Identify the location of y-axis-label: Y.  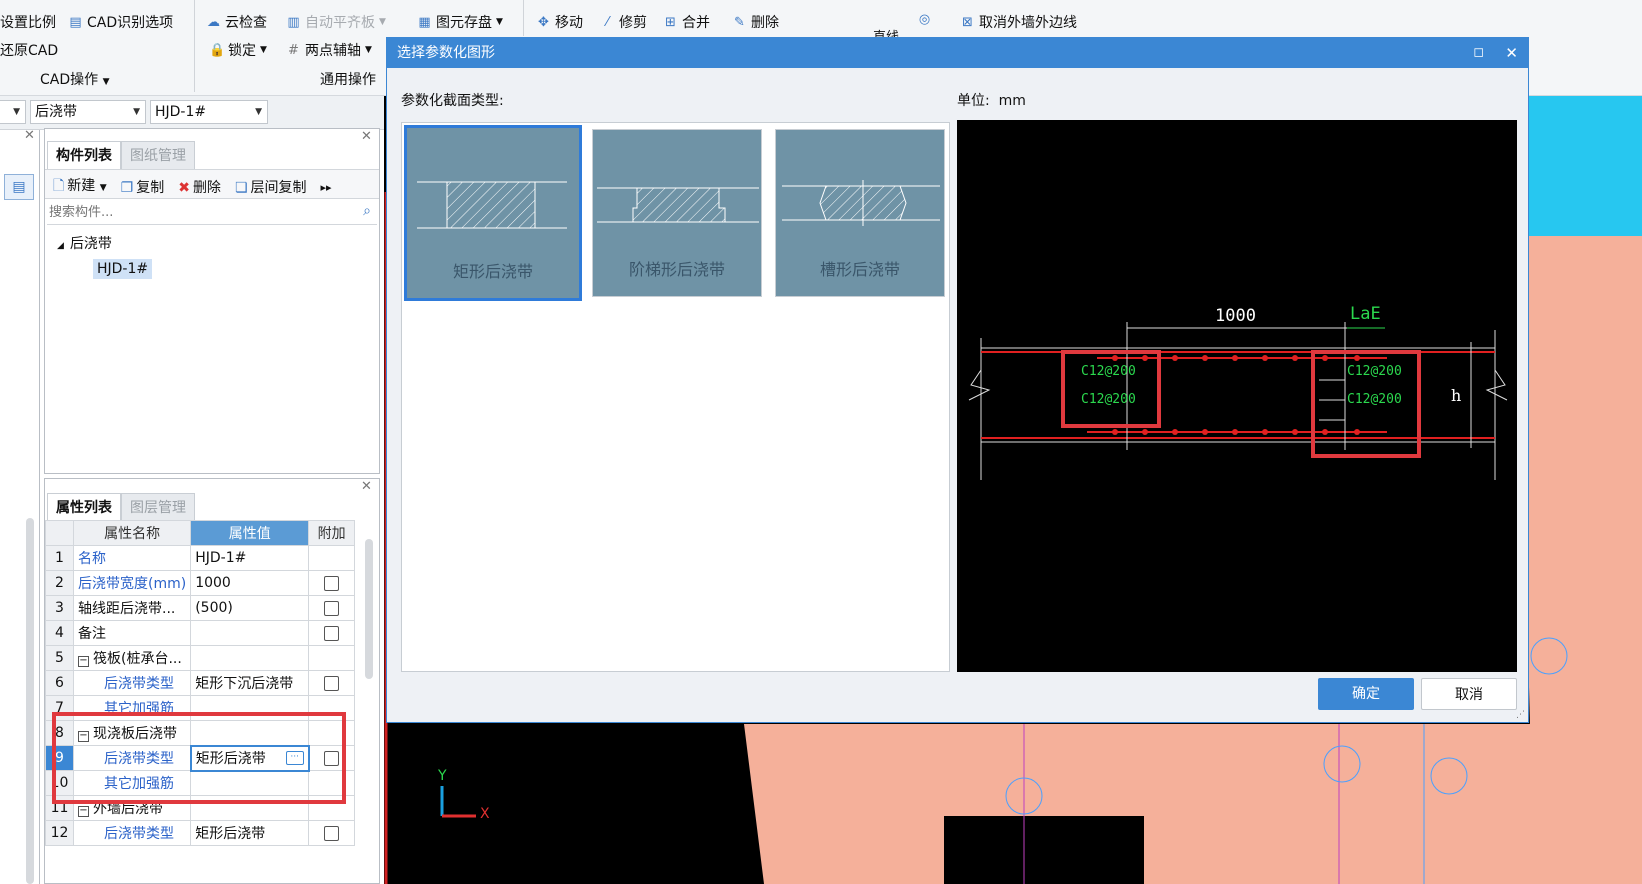
(442, 776).